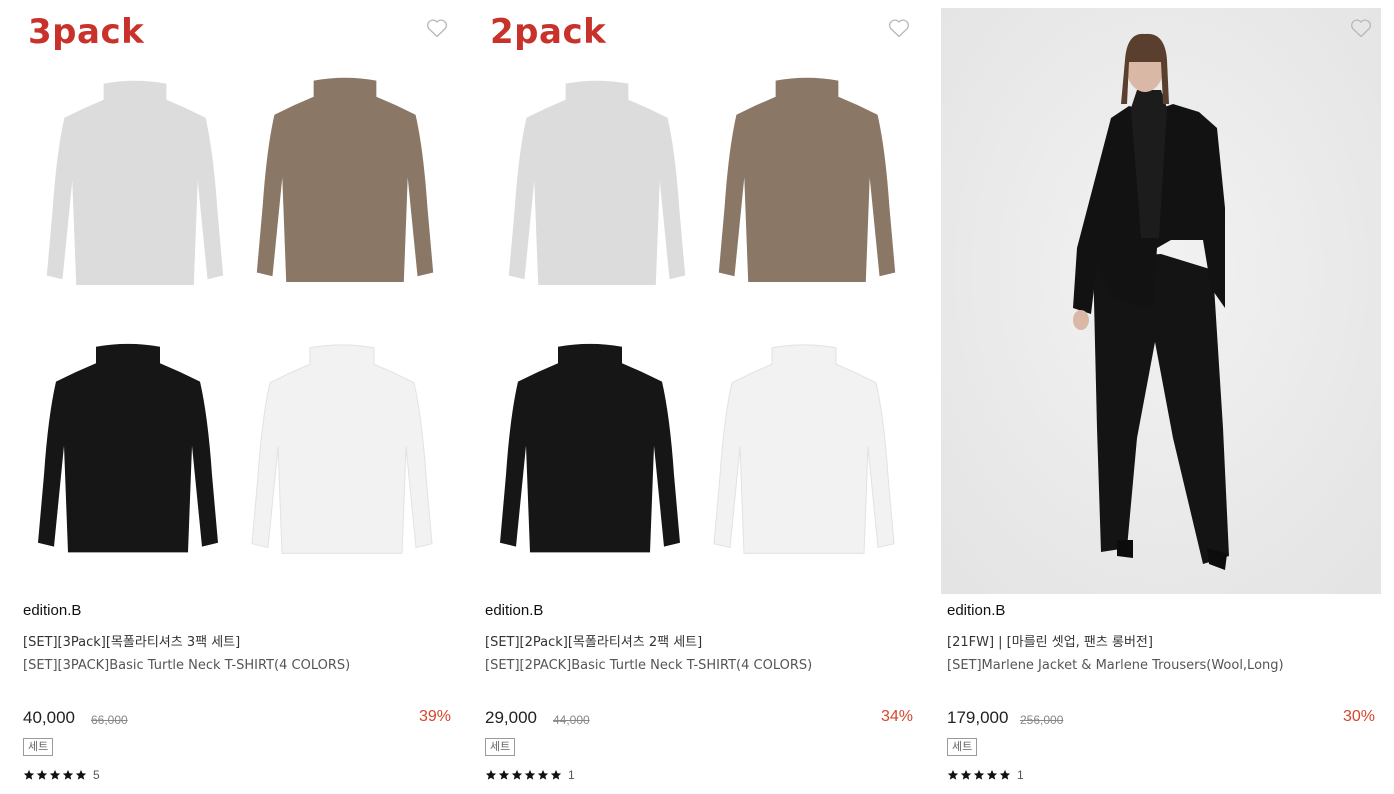 This screenshot has height=794, width=1394. What do you see at coordinates (109, 720) in the screenshot?
I see `original-price: 66,000` at bounding box center [109, 720].